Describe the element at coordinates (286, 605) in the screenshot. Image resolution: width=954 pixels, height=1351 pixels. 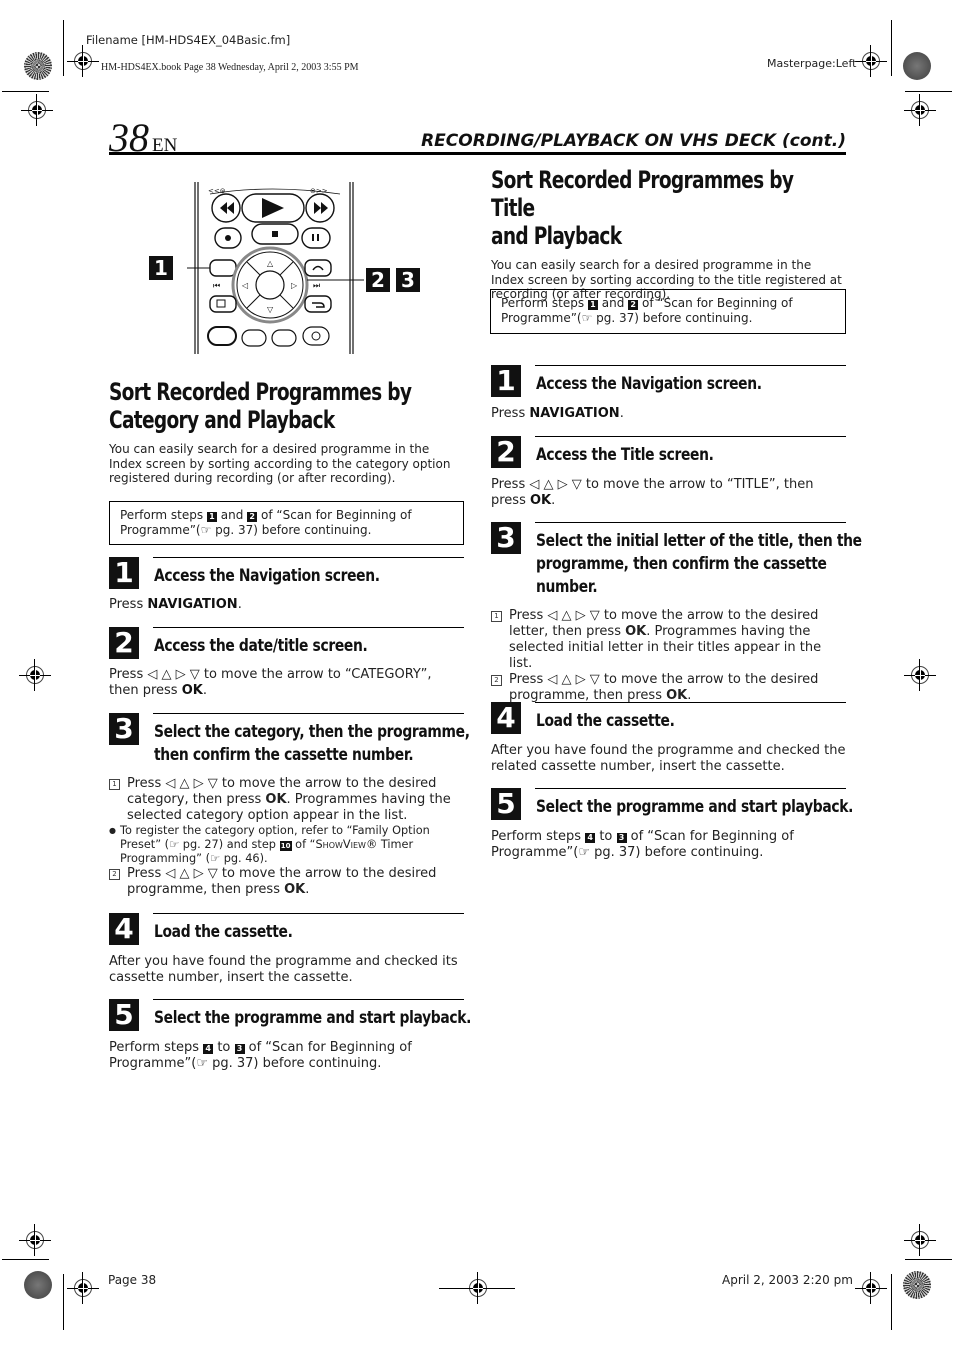
I see `step-body: Press NAVIGATION.` at that location.